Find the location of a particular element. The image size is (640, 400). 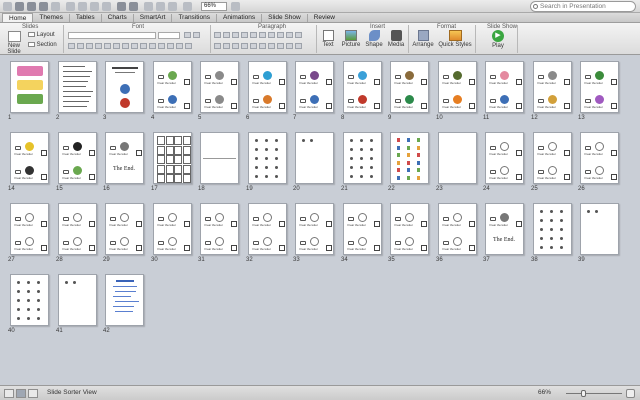

tab-themes: Themes is located at coordinates (50, 17).